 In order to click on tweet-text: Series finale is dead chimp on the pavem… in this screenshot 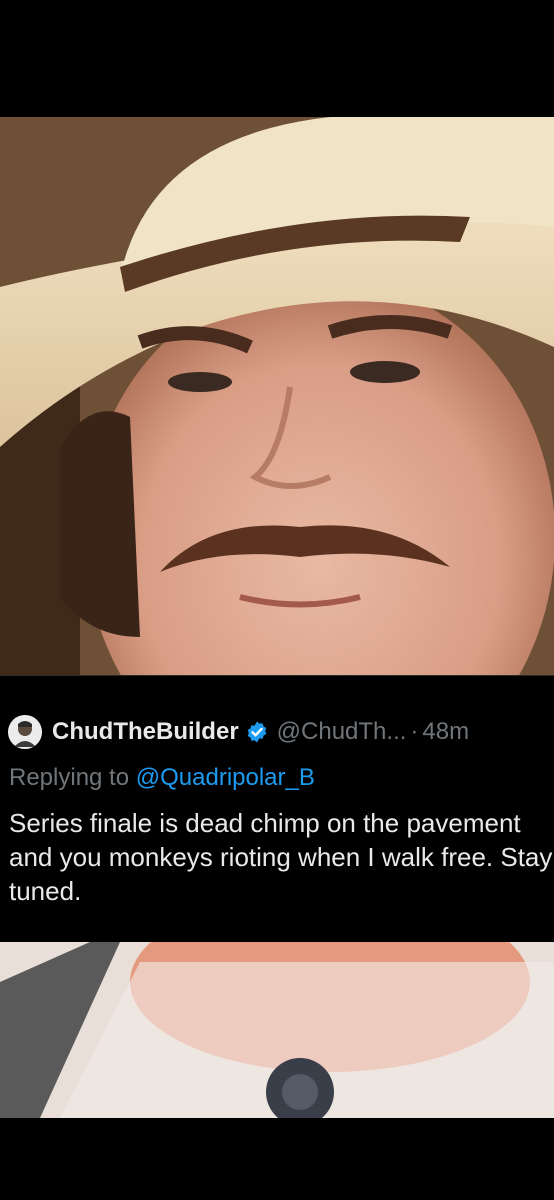, I will do `click(281, 857)`.